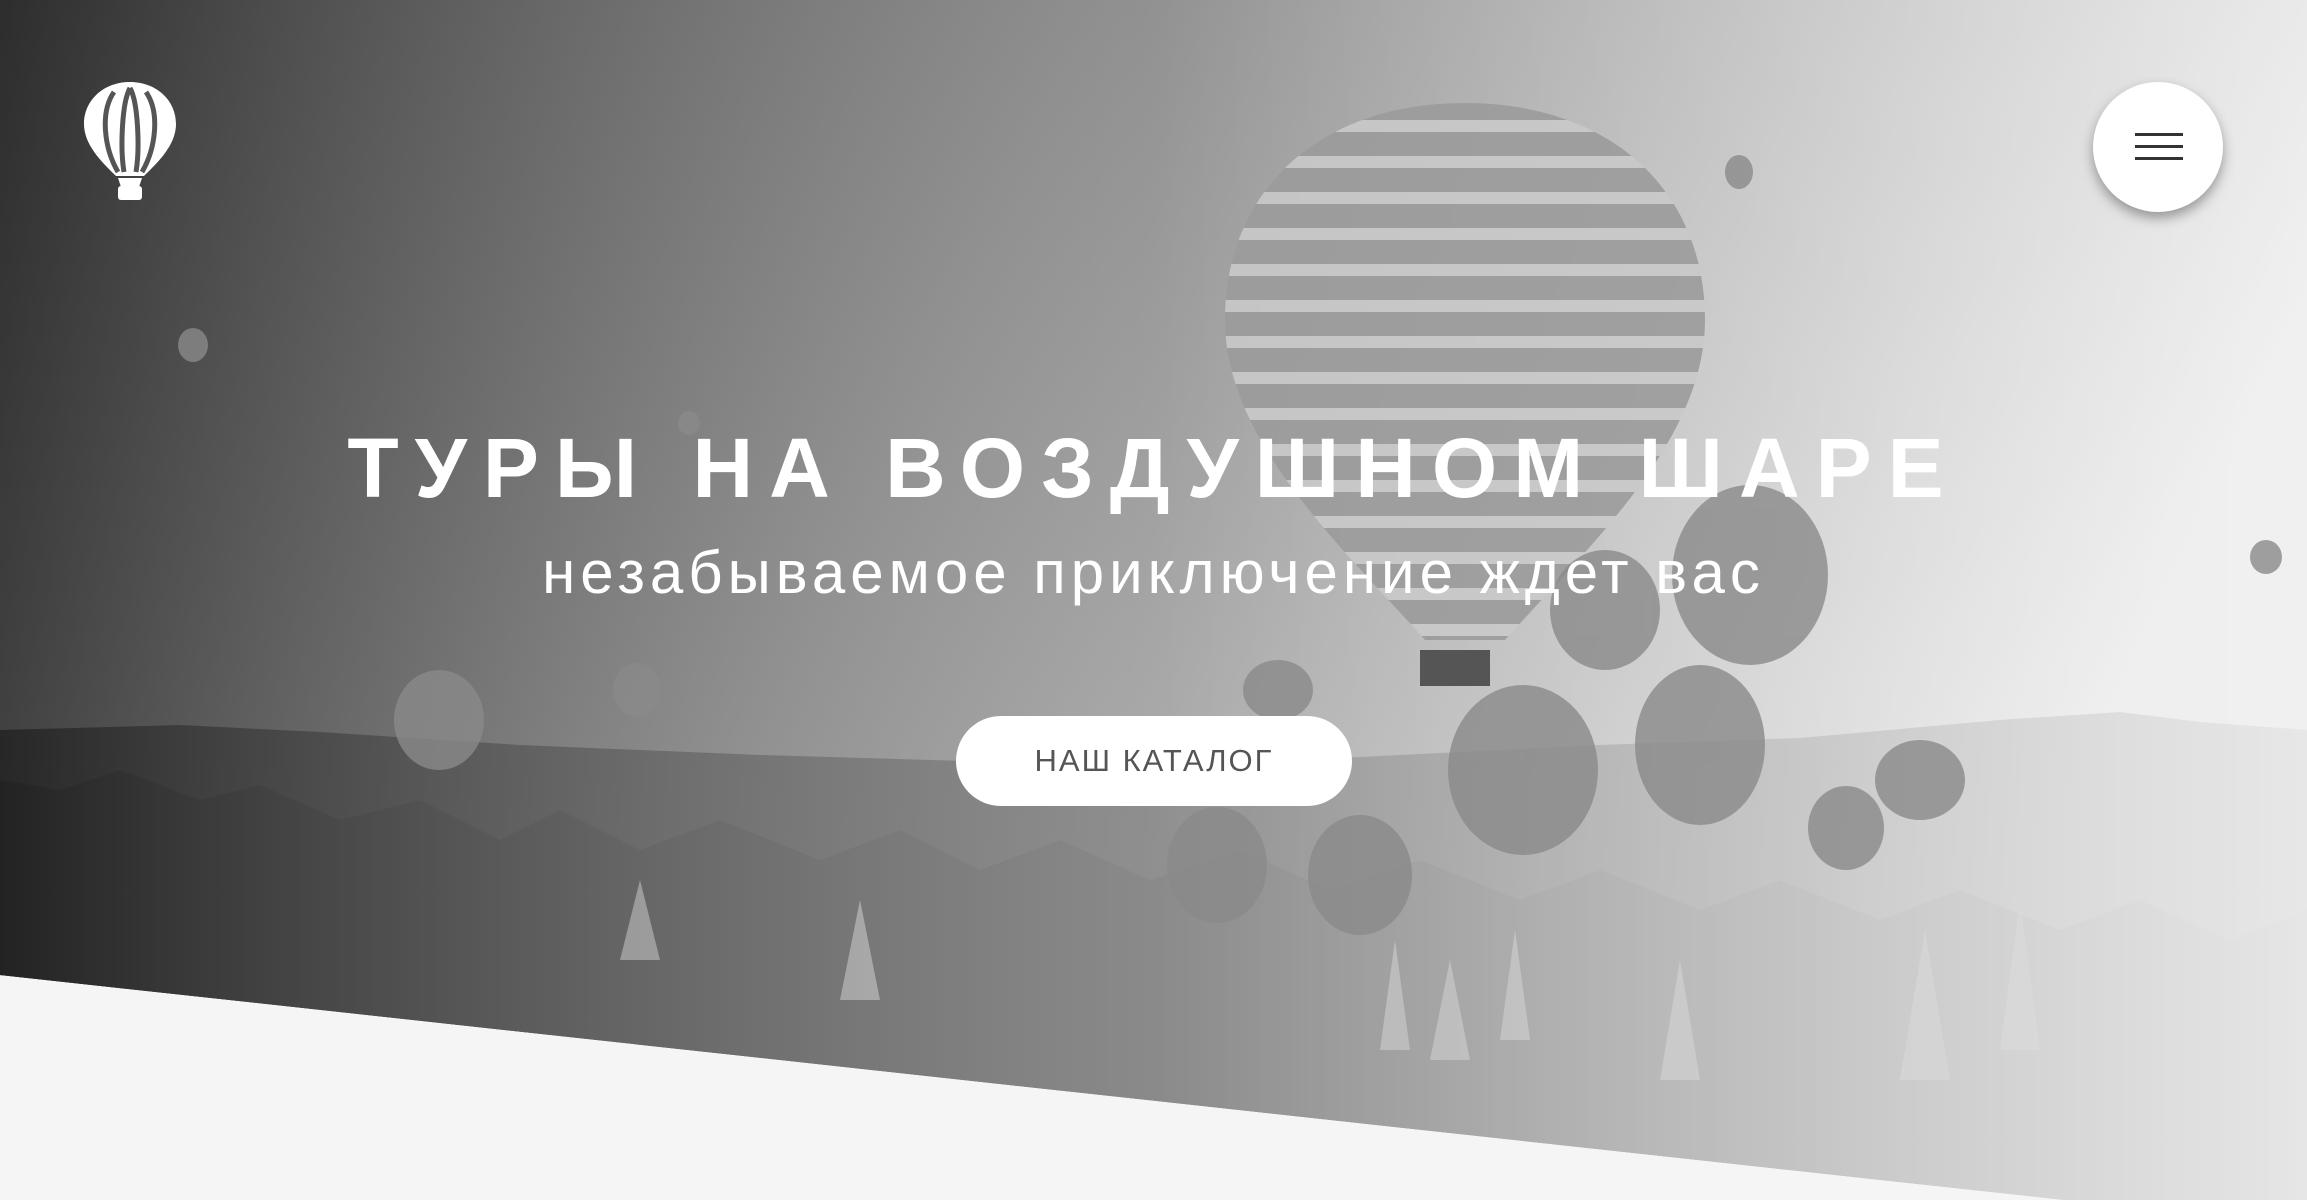 The height and width of the screenshot is (1200, 2307). I want to click on hot-air-balloon-icon, so click(130, 141).